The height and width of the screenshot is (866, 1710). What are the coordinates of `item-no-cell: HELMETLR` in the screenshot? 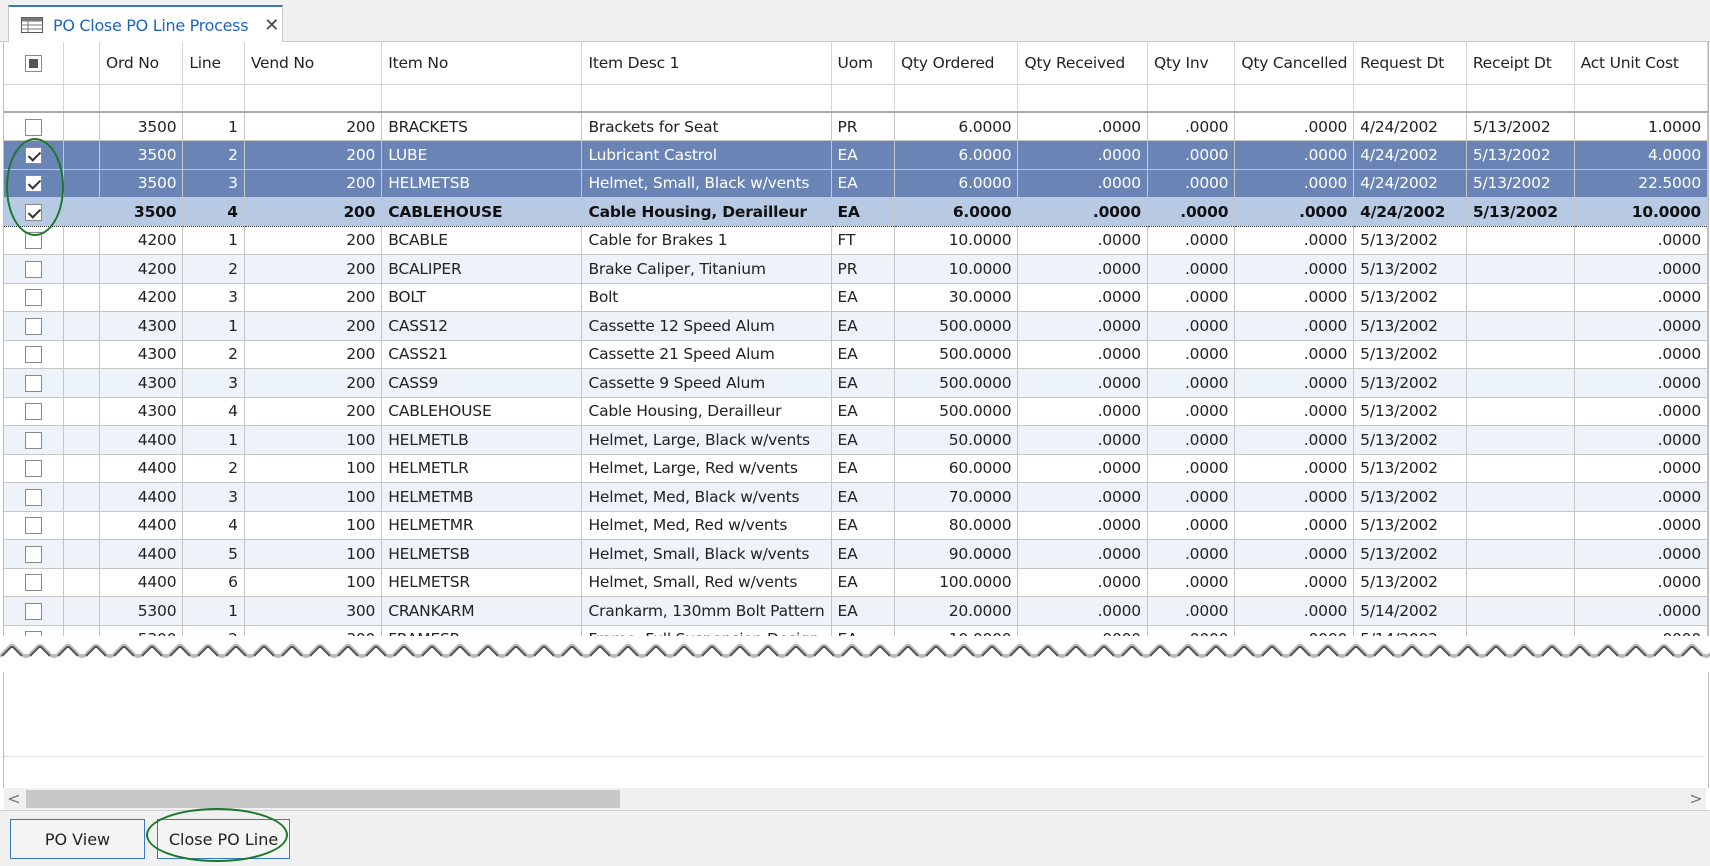 It's located at (482, 468).